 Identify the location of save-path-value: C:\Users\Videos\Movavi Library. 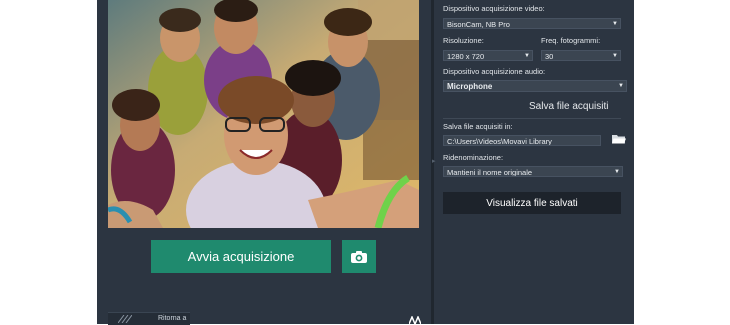
(499, 141).